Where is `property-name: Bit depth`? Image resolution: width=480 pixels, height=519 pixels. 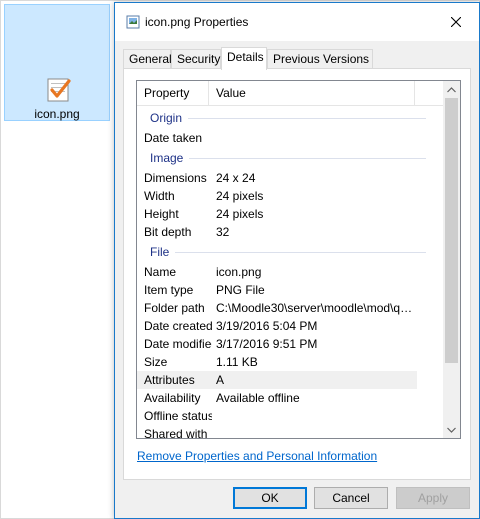 property-name: Bit depth is located at coordinates (168, 232).